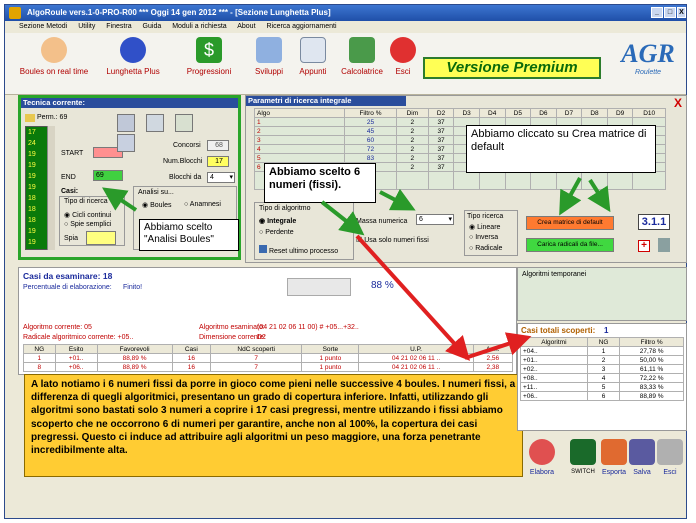 The image size is (696, 523). Describe the element at coordinates (570, 196) in the screenshot. I see `arrow-crea` at that location.